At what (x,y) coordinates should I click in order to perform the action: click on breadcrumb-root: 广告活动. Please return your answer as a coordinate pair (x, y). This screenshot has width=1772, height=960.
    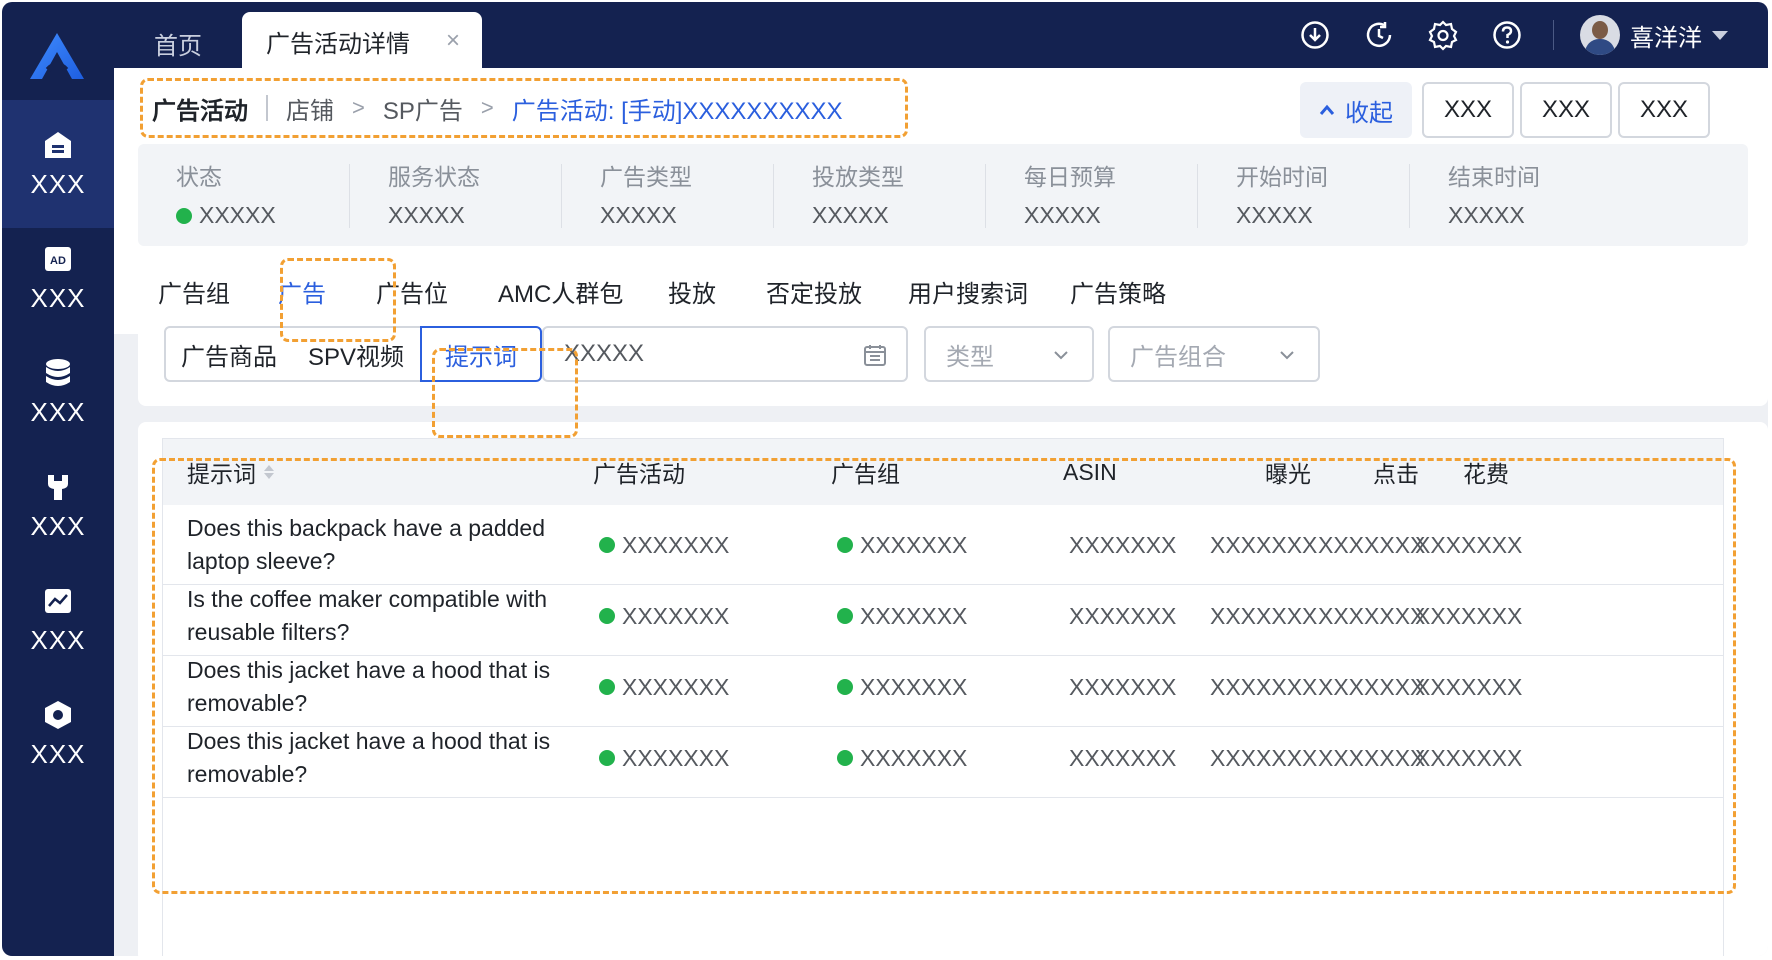
    Looking at the image, I should click on (194, 108).